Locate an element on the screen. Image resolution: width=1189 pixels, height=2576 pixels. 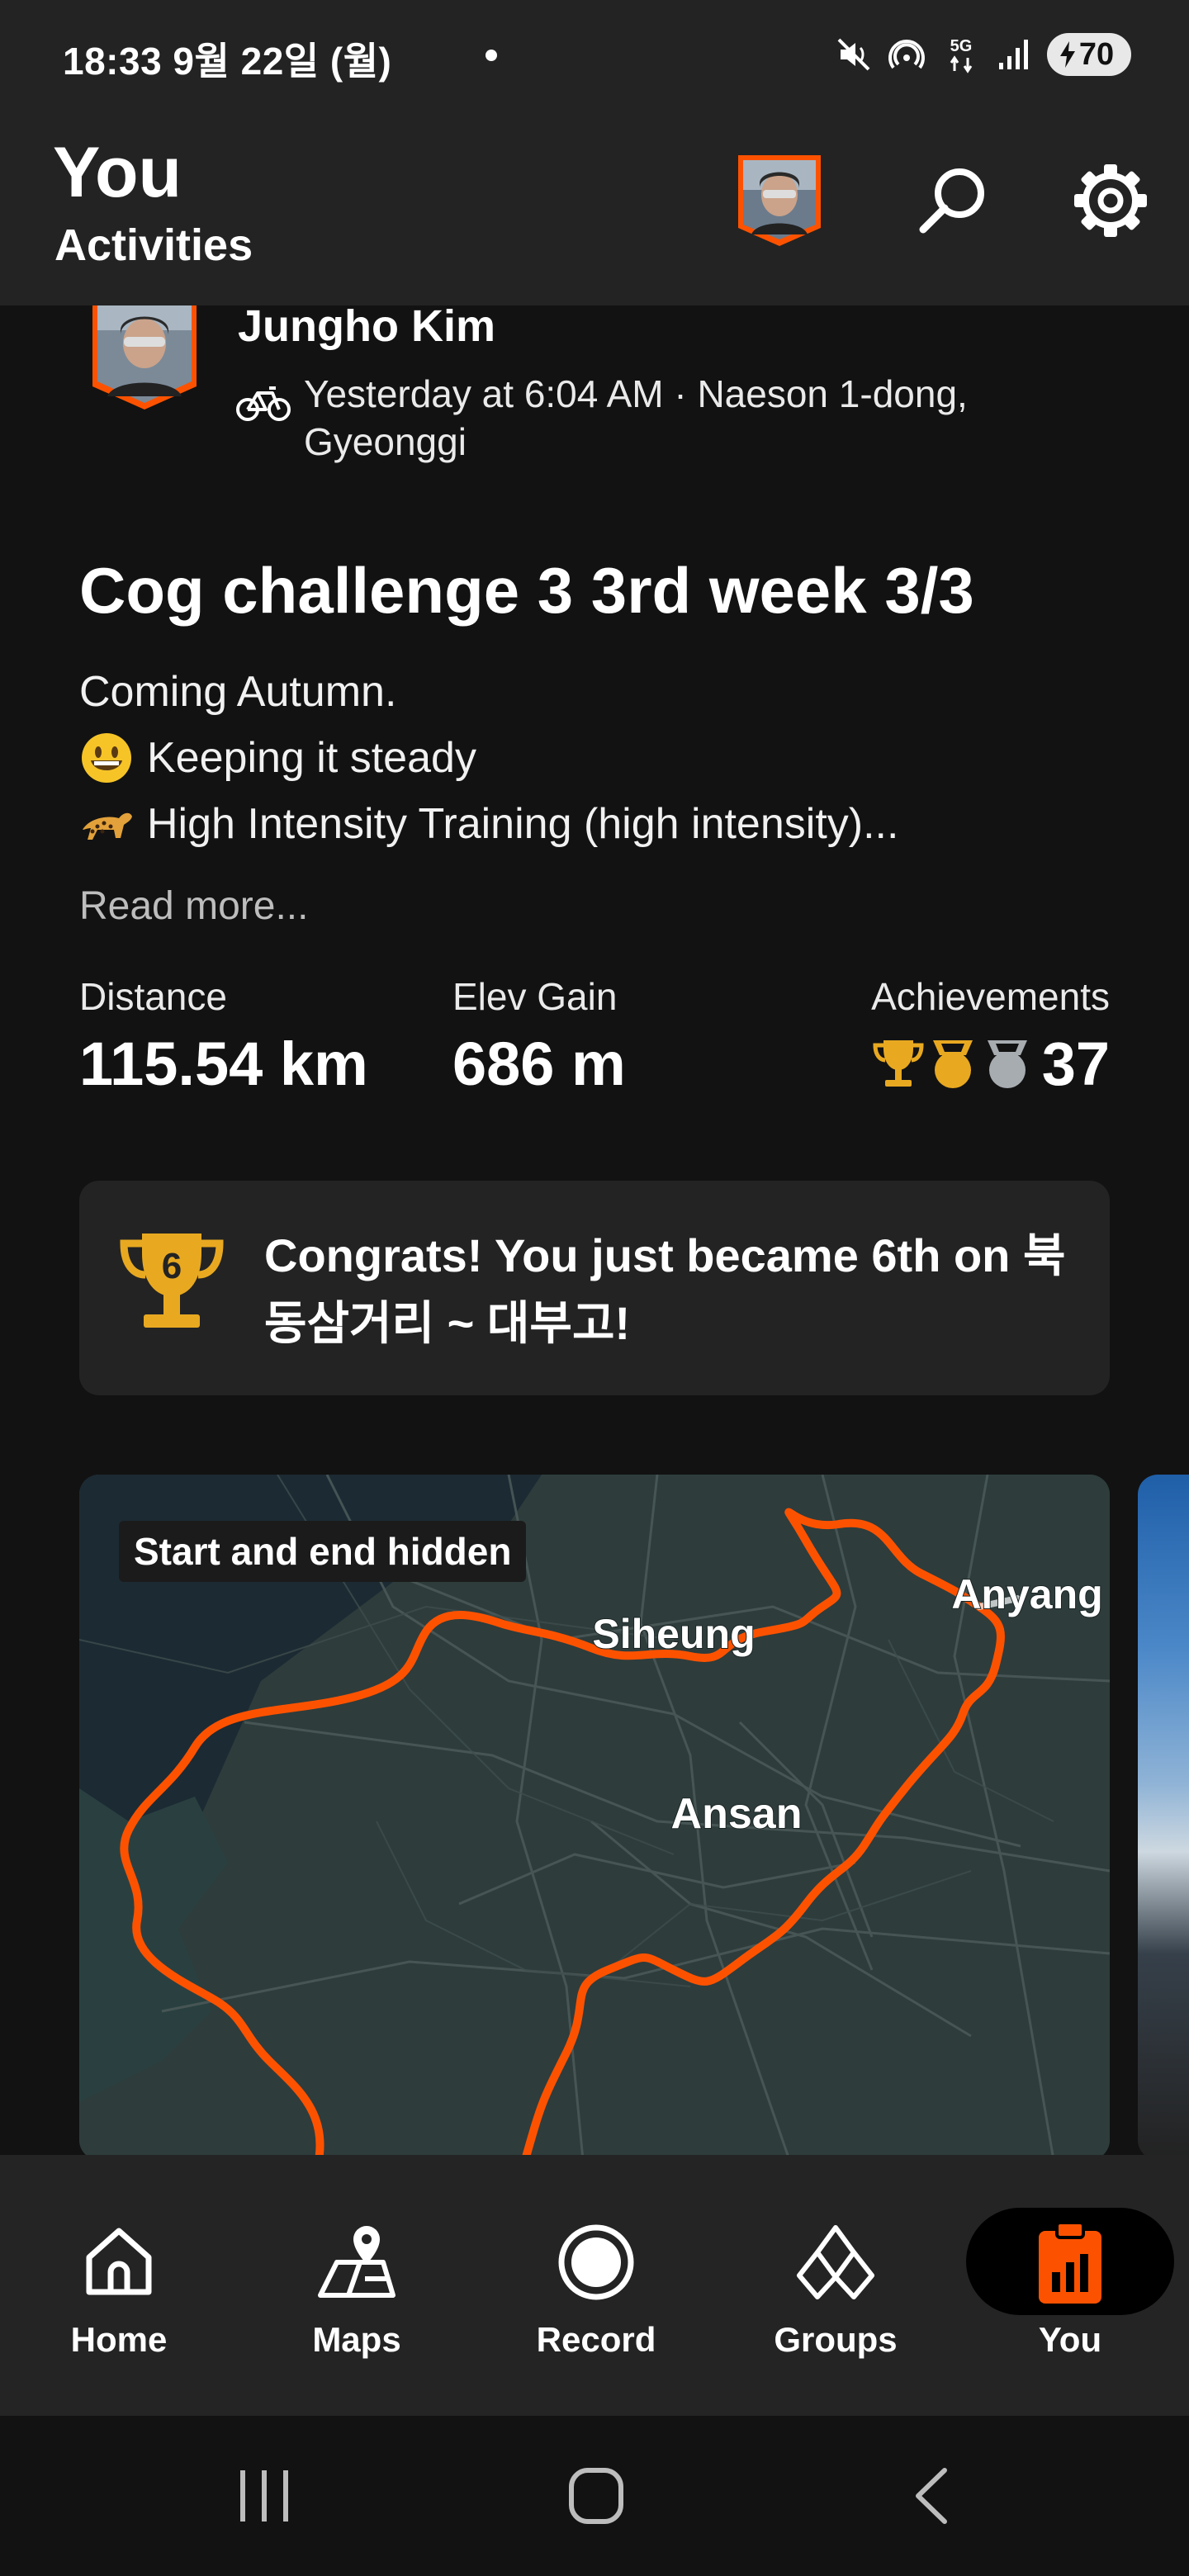
nav-label: Maps is located at coordinates (356, 2339).